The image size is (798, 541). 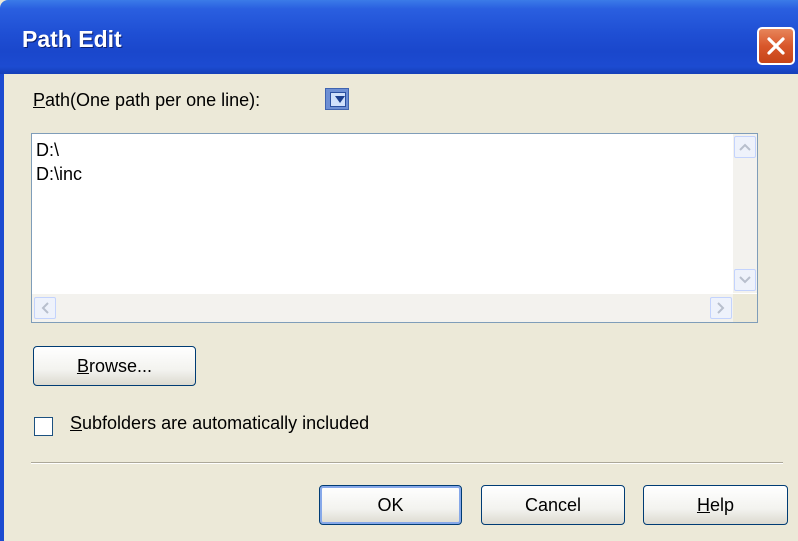 What do you see at coordinates (745, 308) in the screenshot?
I see `scrollbar-corner` at bounding box center [745, 308].